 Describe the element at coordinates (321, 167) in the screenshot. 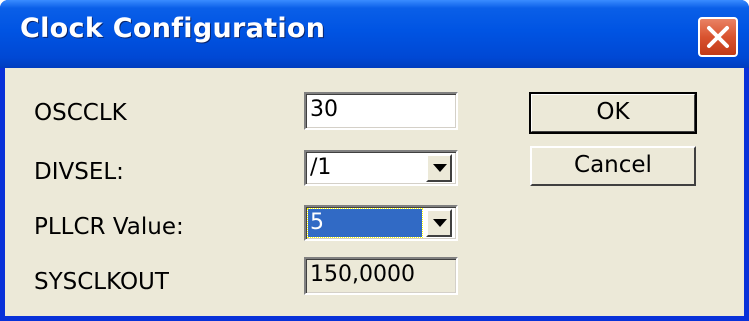

I see `divsel-value: /1` at that location.